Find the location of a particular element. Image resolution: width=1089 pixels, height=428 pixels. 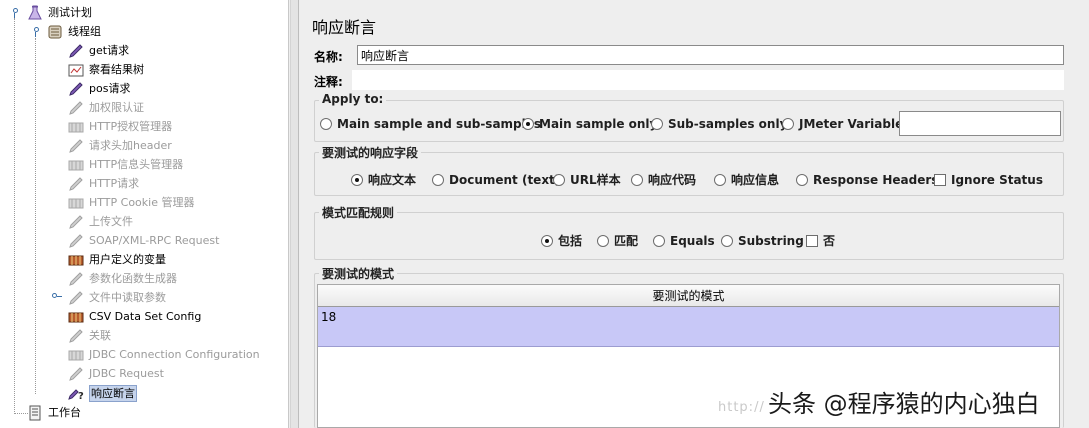

apply-jmeter-variable-radio: JMeter Variable is located at coordinates (842, 124).